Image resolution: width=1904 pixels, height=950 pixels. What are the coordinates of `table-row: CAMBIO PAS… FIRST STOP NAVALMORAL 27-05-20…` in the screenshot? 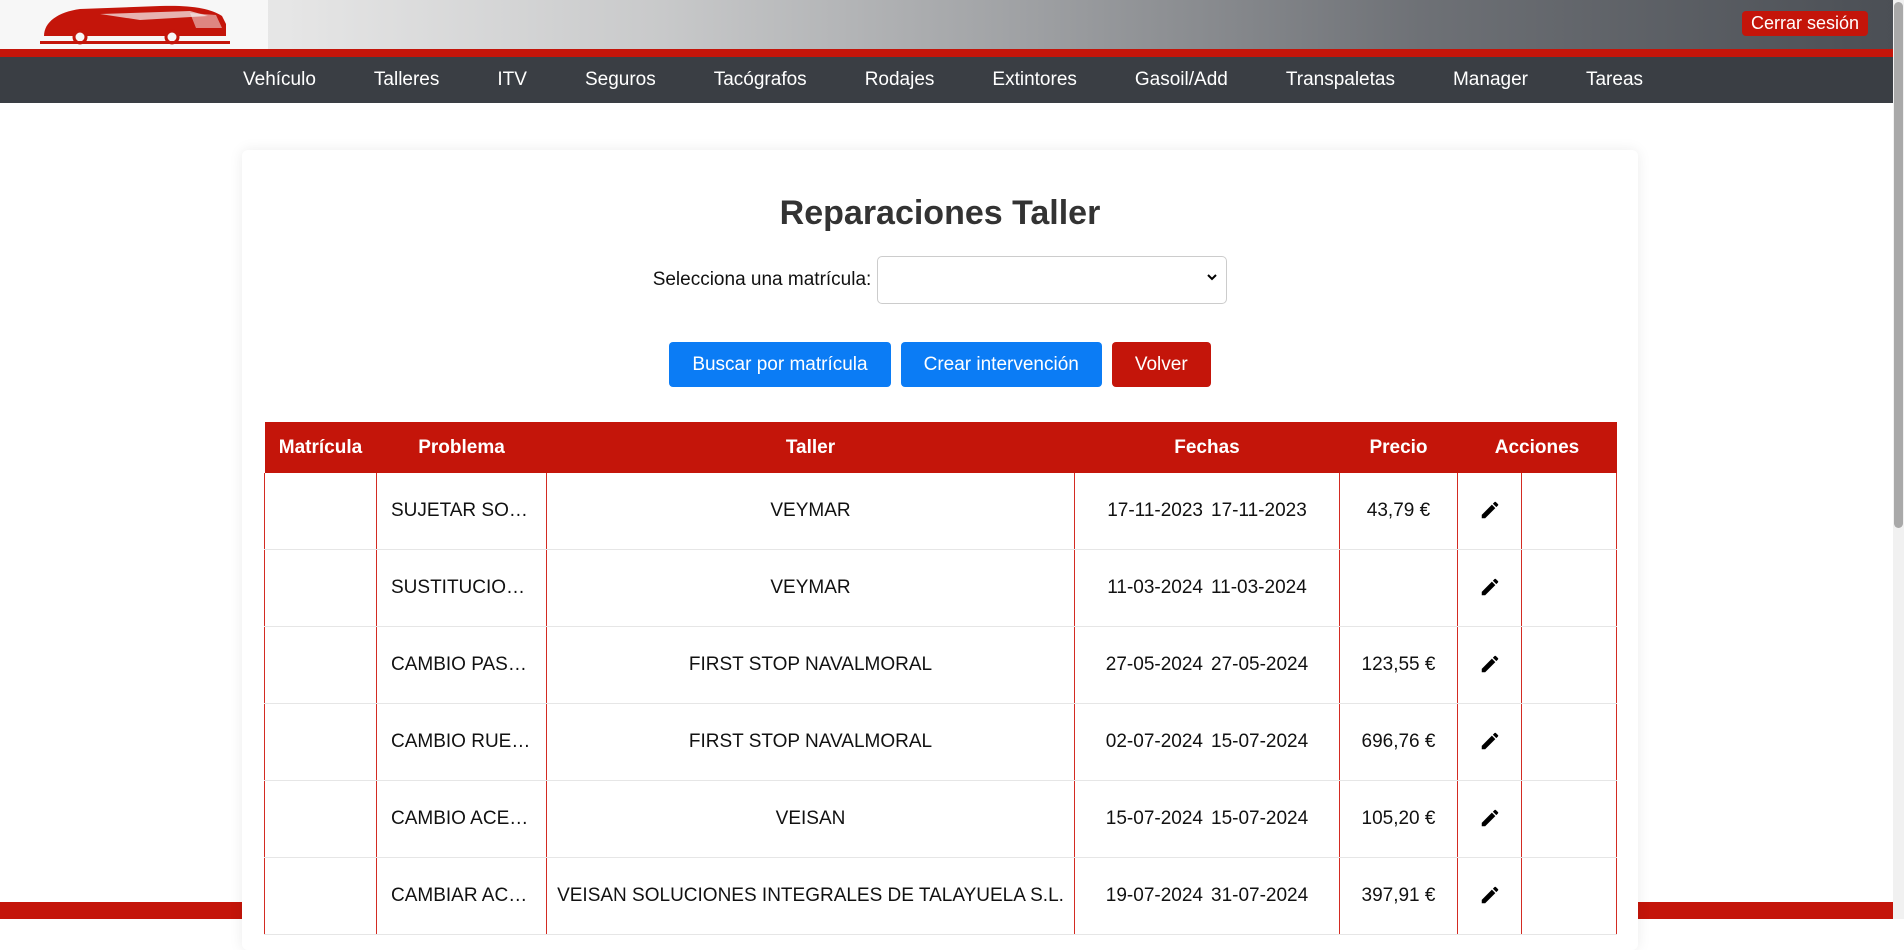 It's located at (941, 665).